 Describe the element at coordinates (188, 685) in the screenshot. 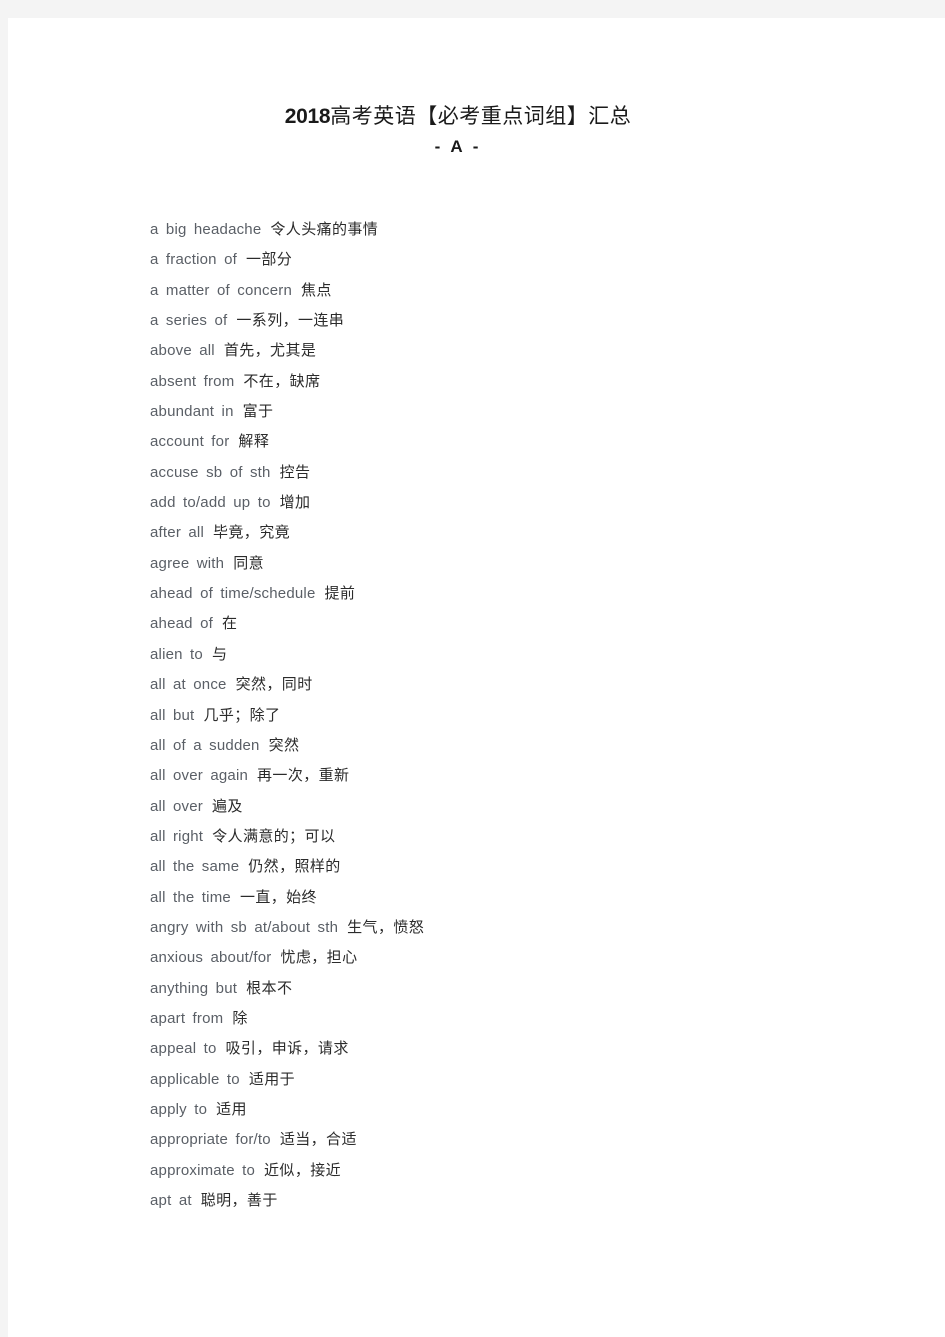

I see `entry-phrase: all at once` at that location.